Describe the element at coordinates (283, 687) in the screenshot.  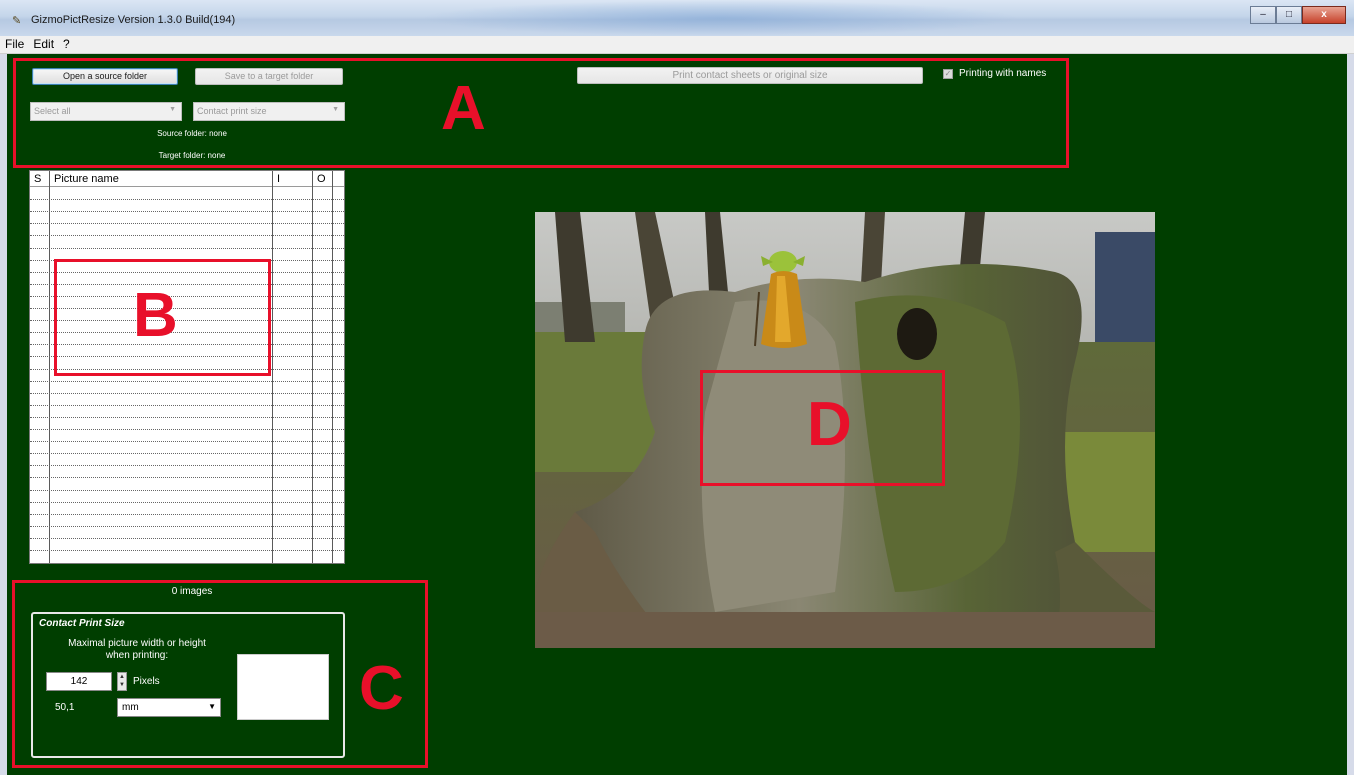
I see `print-size-preview` at that location.